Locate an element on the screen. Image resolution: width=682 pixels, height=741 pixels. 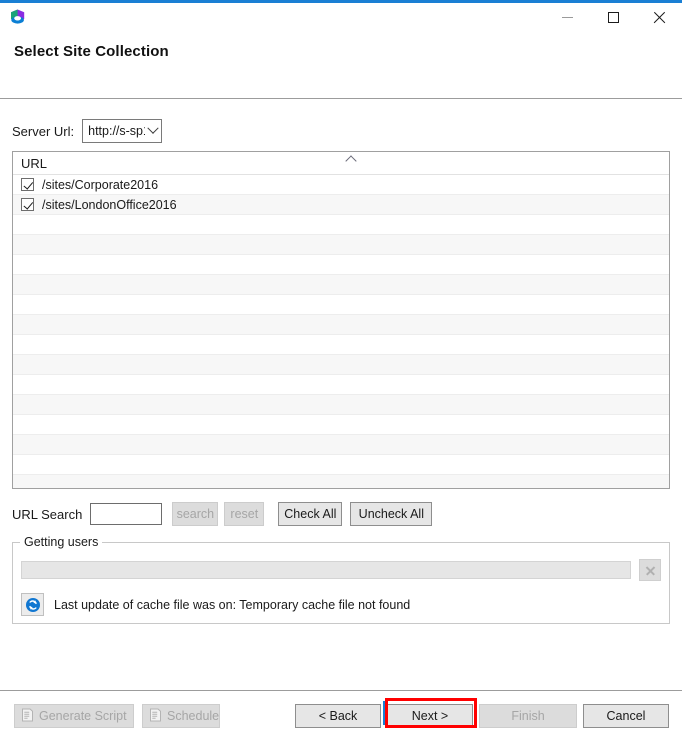
url-search-input is located at coordinates (126, 514).